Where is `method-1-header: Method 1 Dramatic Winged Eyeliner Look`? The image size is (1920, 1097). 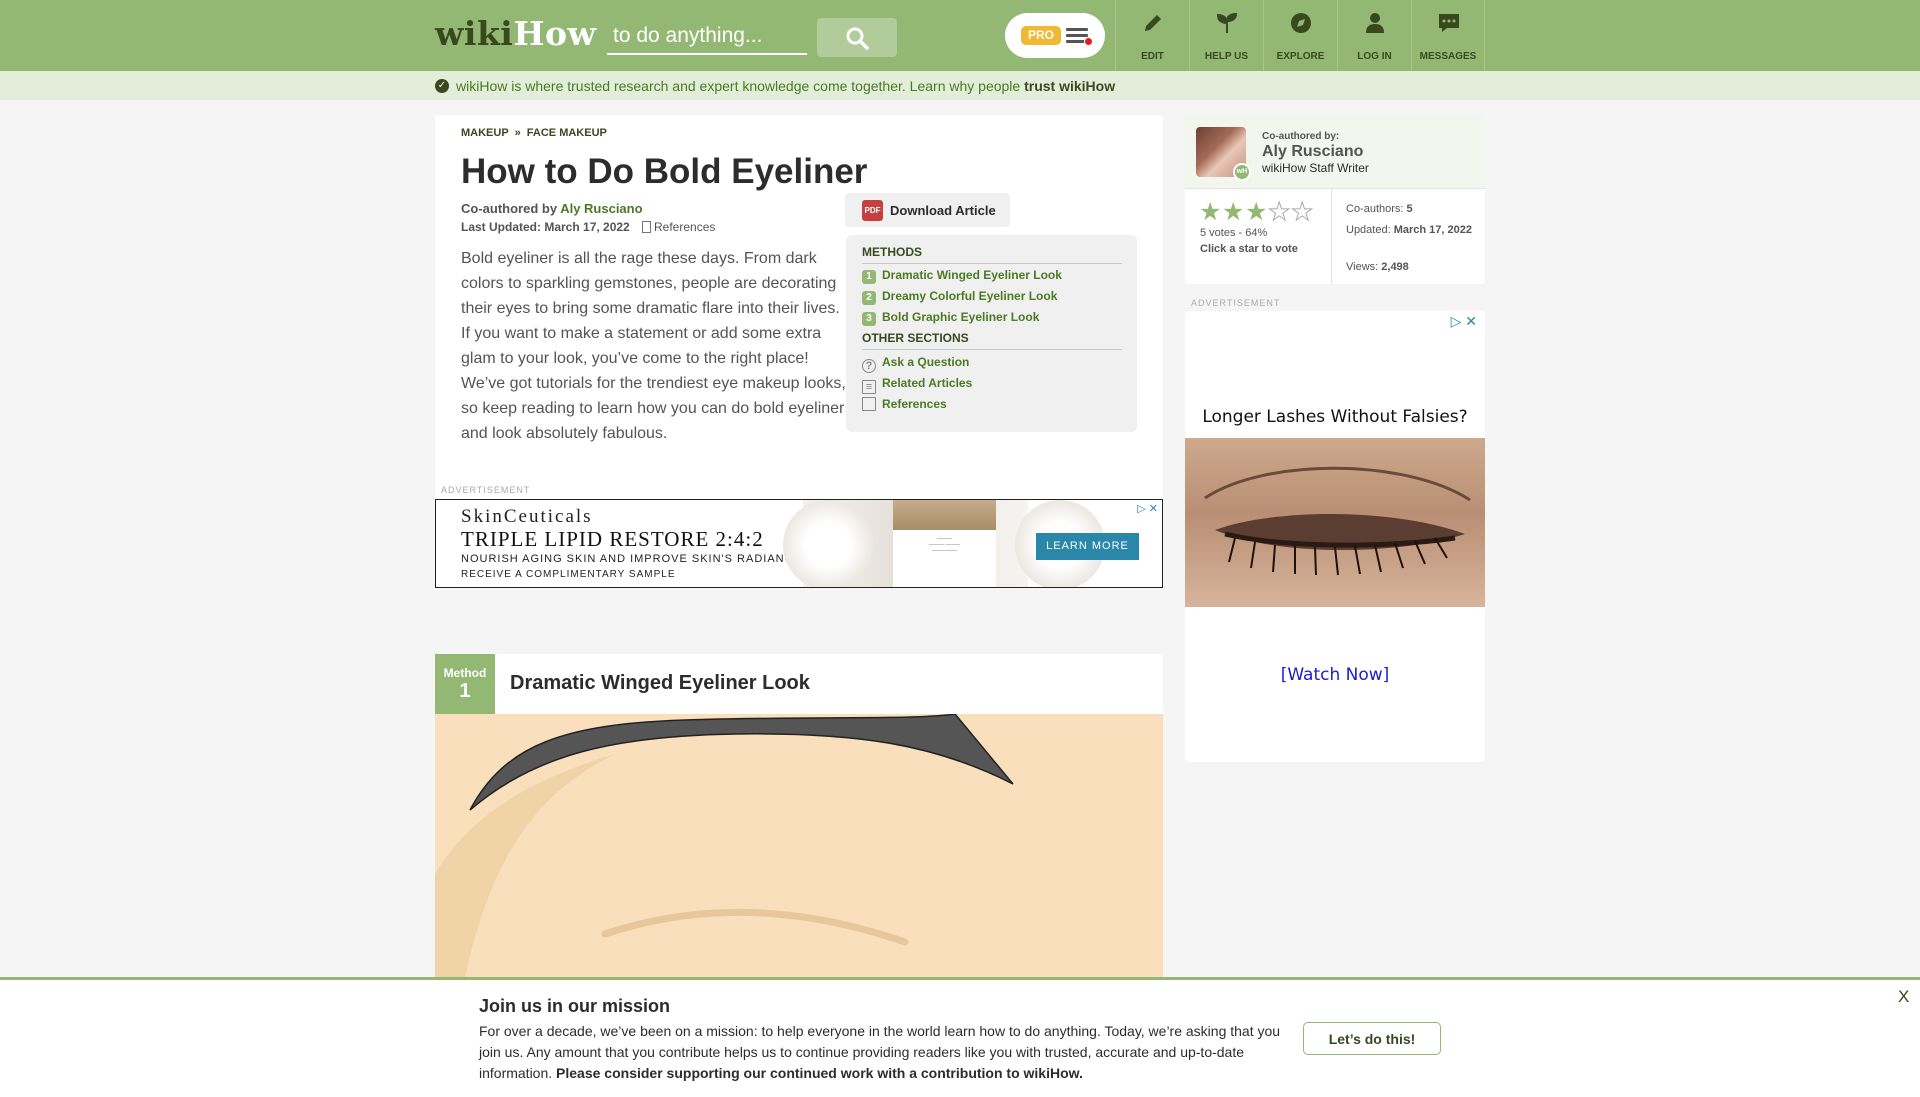
method-1-header: Method 1 Dramatic Winged Eyeliner Look is located at coordinates (799, 684).